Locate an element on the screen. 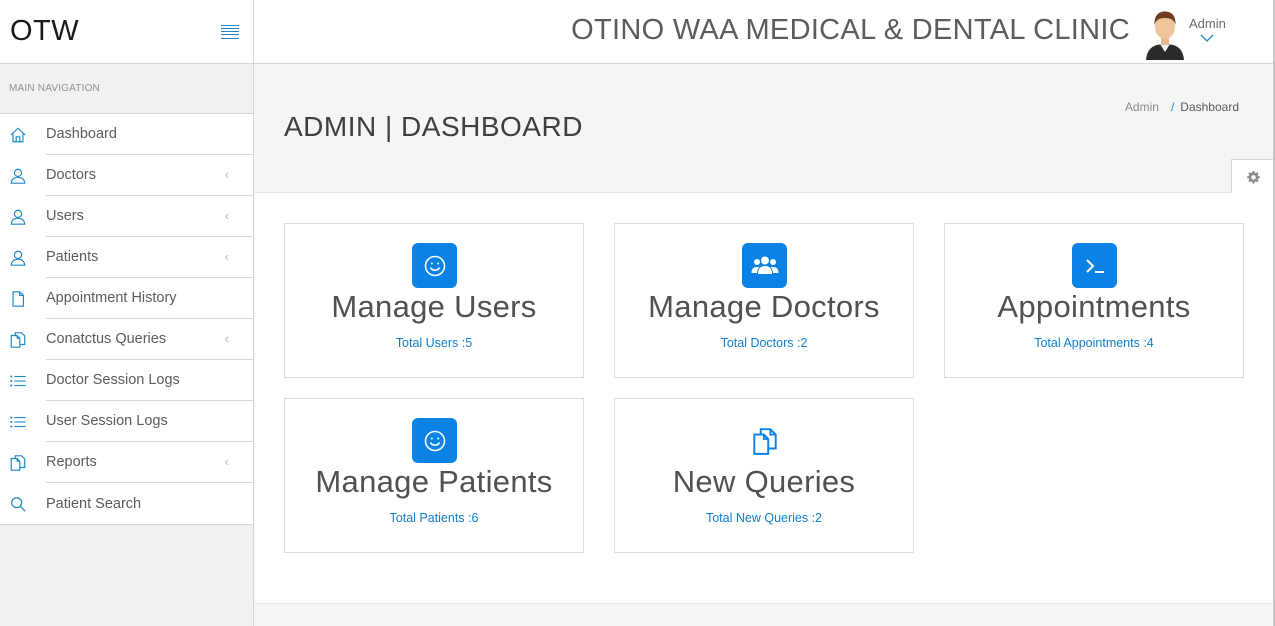 The image size is (1275, 626). sidebar-item-label: Appointment History is located at coordinates (149, 298).